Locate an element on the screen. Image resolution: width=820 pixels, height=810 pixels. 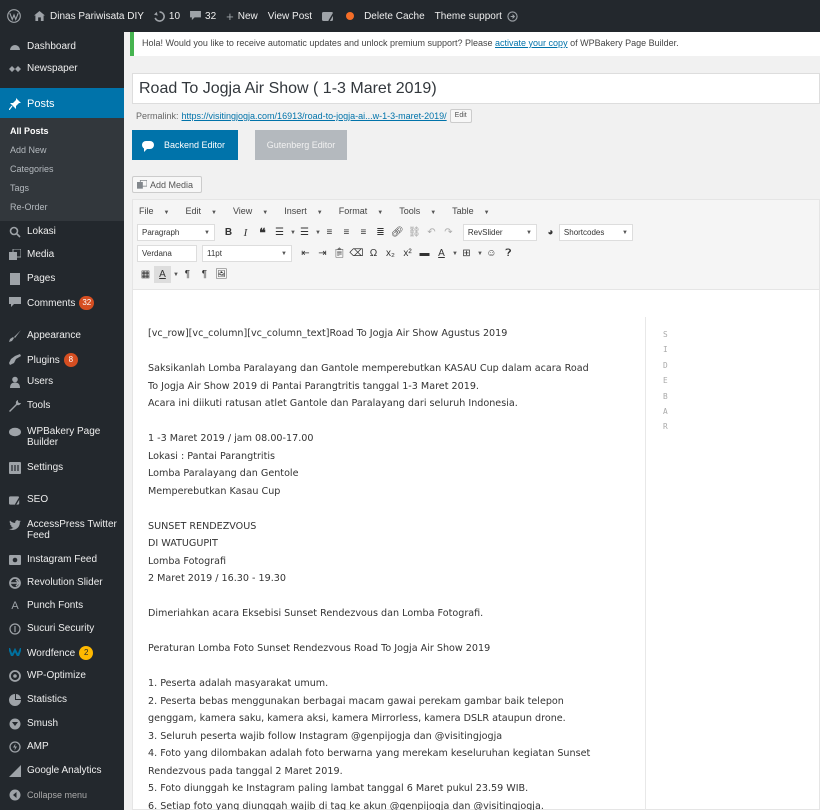
paragraph-ltr-icon: ¶ is located at coordinates (187, 274).